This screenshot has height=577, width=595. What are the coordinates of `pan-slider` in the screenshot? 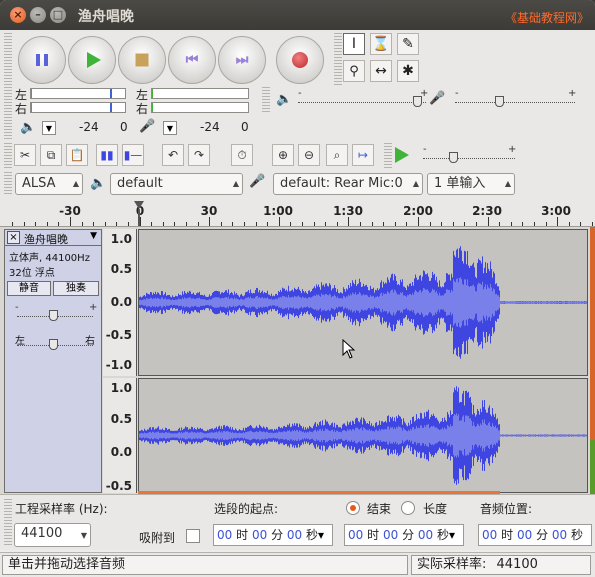 It's located at (53, 344).